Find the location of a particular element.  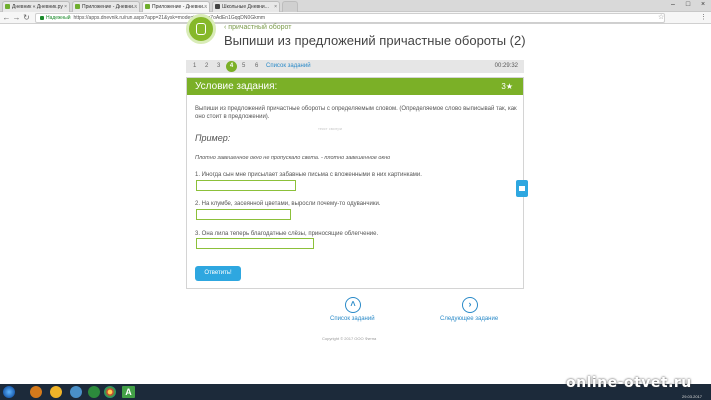

logo-icon is located at coordinates (201, 29).